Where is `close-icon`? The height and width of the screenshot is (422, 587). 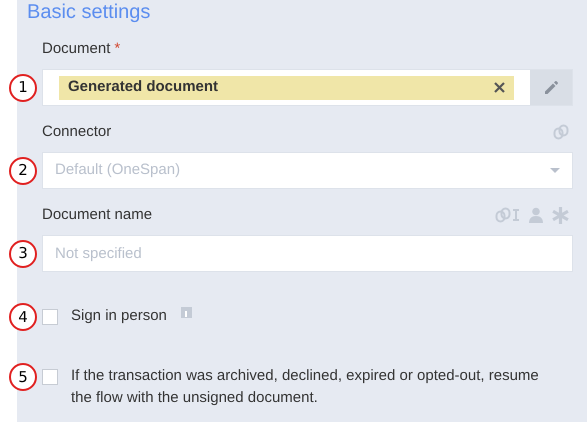 close-icon is located at coordinates (499, 87).